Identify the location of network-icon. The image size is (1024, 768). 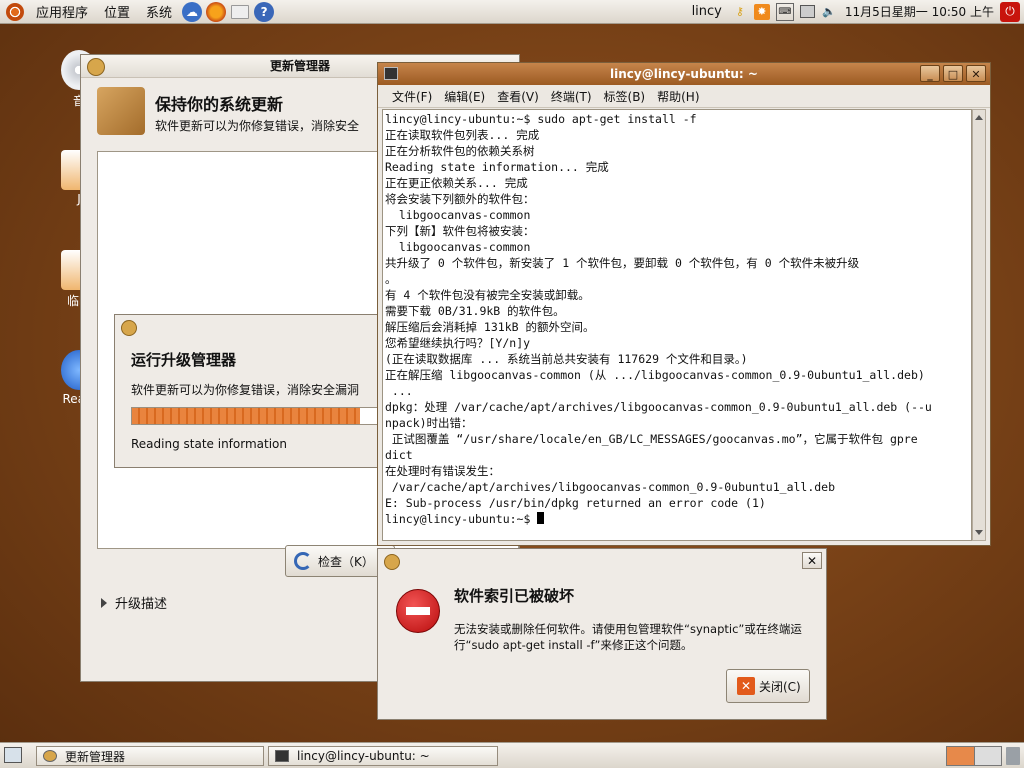
(807, 11).